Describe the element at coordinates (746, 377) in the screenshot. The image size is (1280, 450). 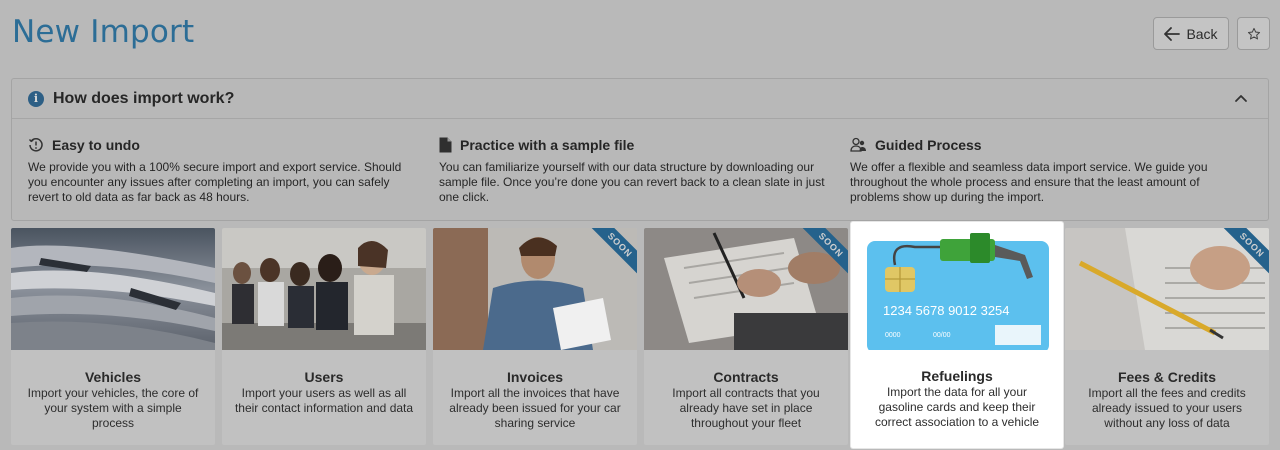
I see `card-title: Contracts` at that location.